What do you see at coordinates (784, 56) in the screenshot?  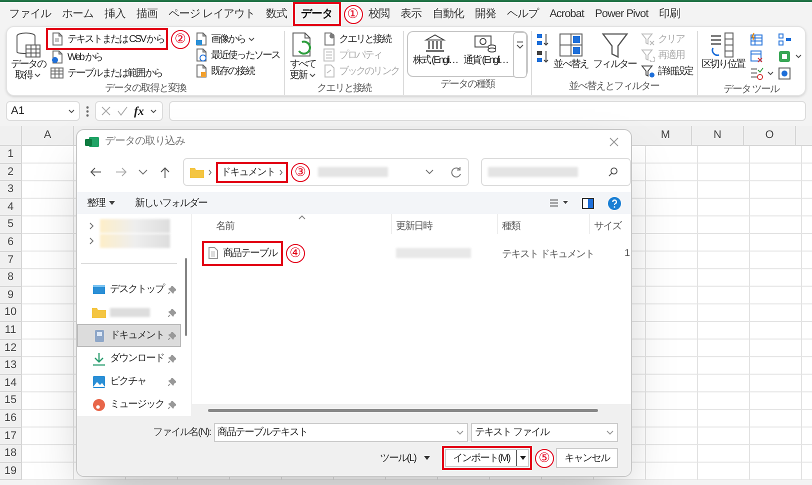 I see `relationships-icon` at bounding box center [784, 56].